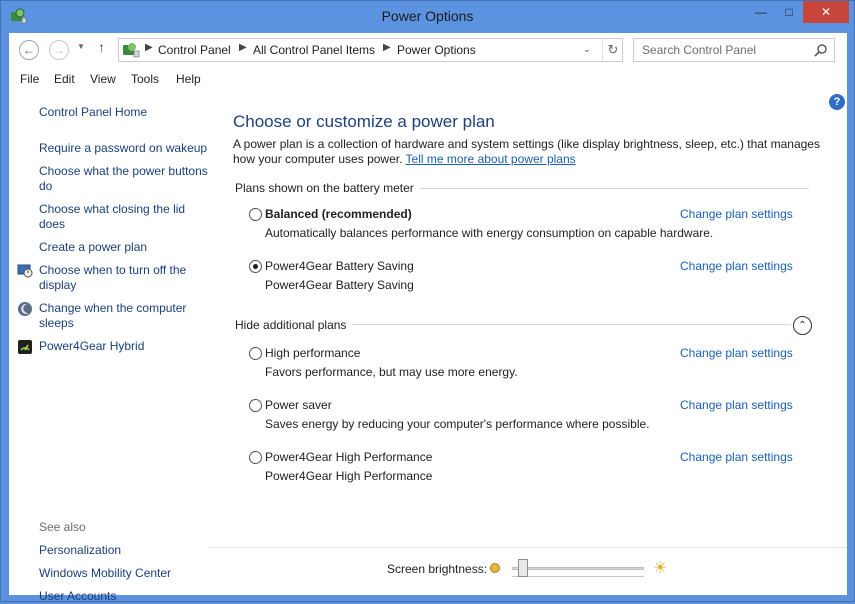  What do you see at coordinates (81, 46) in the screenshot?
I see `recent-locations-dropdown: ▼` at bounding box center [81, 46].